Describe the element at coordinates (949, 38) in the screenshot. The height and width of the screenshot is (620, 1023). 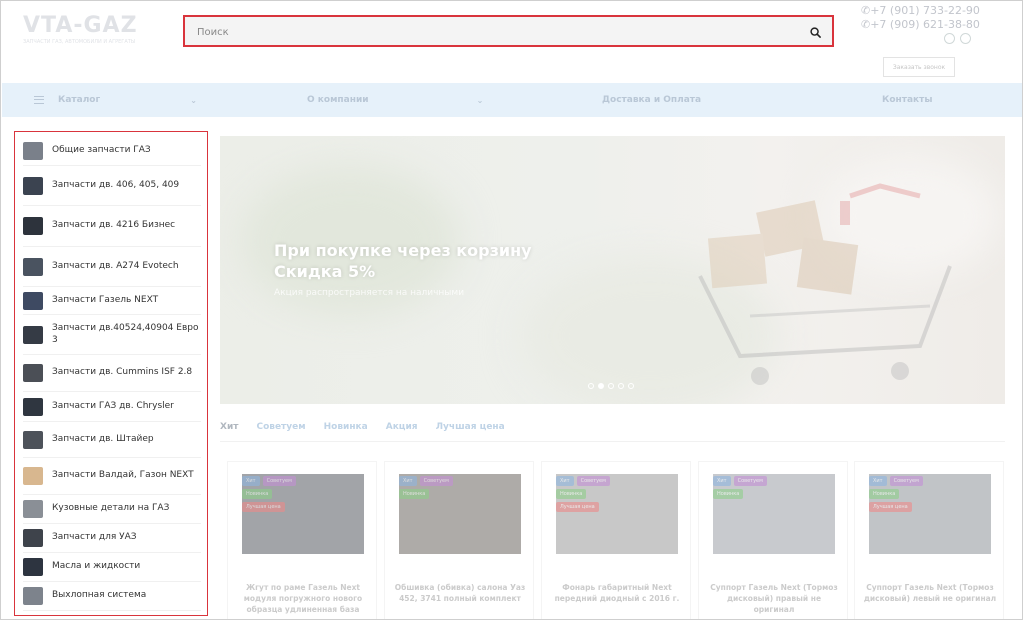
I see `viber-icon` at that location.